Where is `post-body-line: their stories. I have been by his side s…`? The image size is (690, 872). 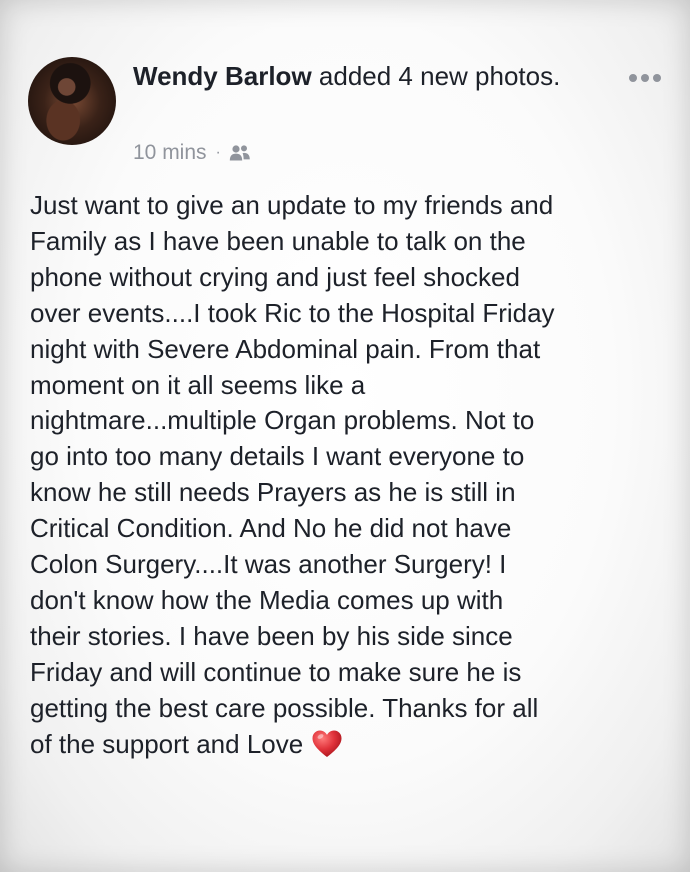
post-body-line: their stories. I have been by his side s… is located at coordinates (271, 635).